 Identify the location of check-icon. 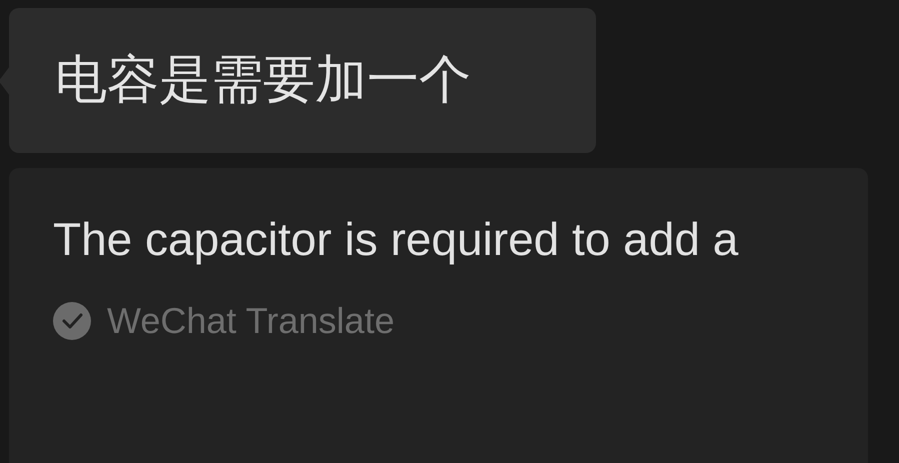
(72, 321).